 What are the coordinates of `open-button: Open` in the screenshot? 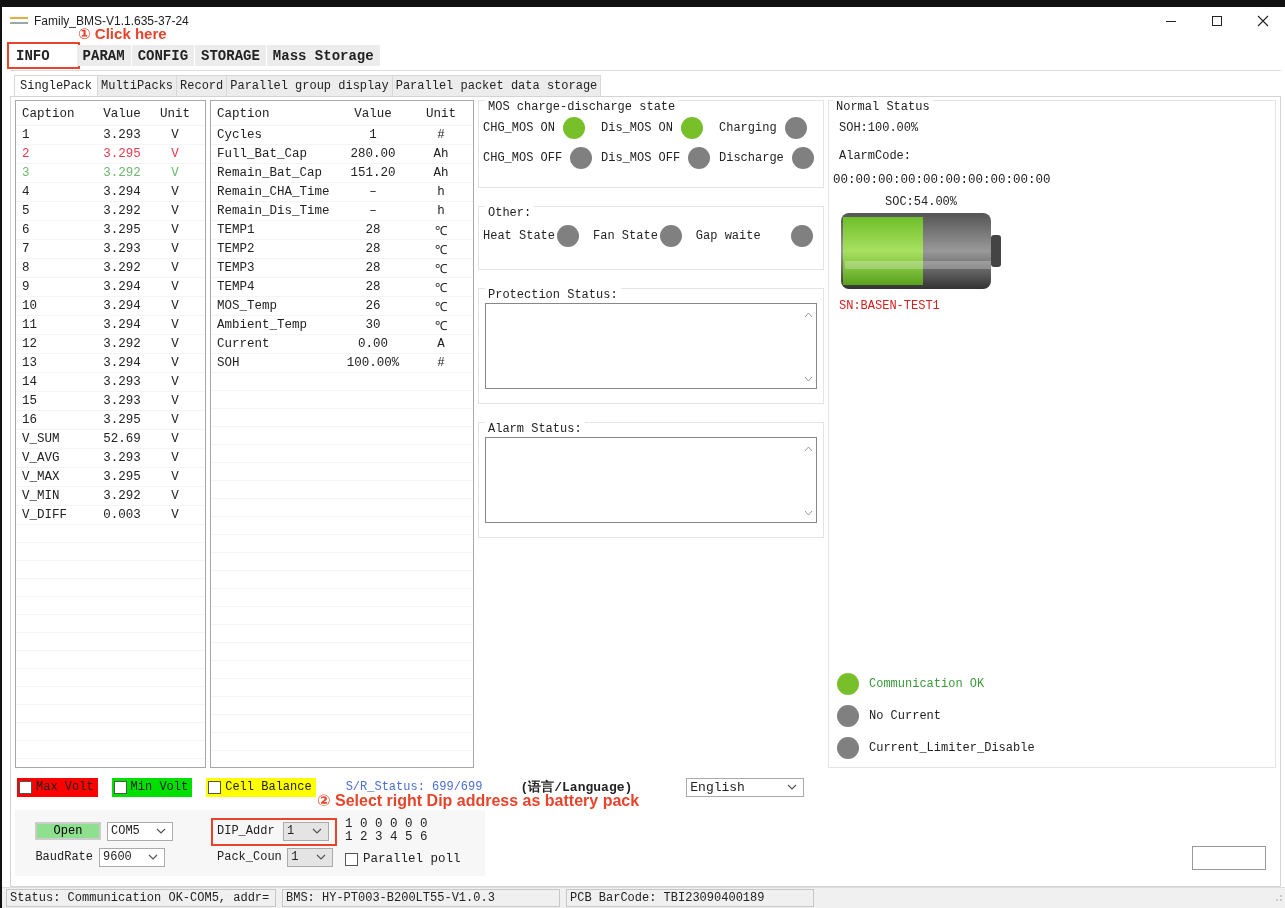 It's located at (68, 831).